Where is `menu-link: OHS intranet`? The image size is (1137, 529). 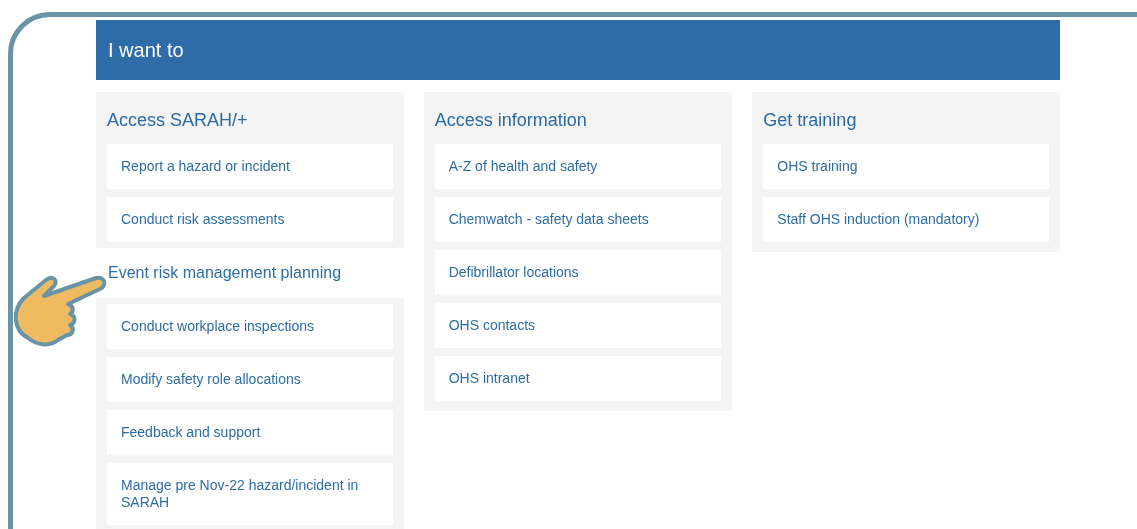
menu-link: OHS intranet is located at coordinates (578, 378).